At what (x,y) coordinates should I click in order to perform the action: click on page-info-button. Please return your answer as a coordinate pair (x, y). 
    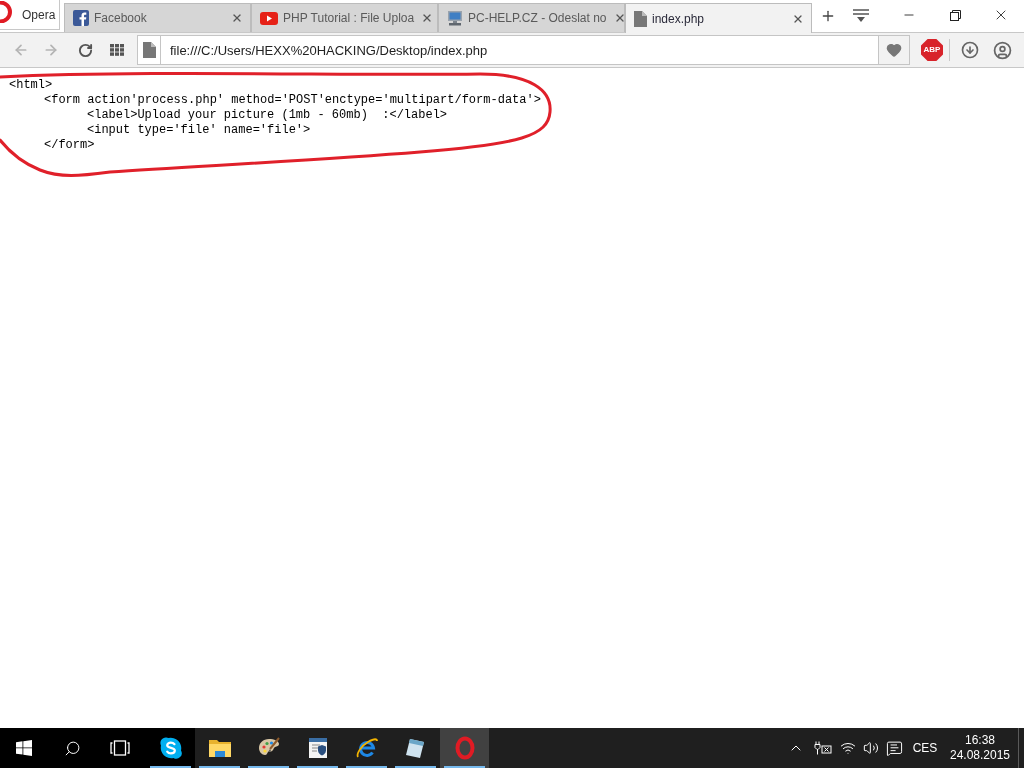
    Looking at the image, I should click on (149, 50).